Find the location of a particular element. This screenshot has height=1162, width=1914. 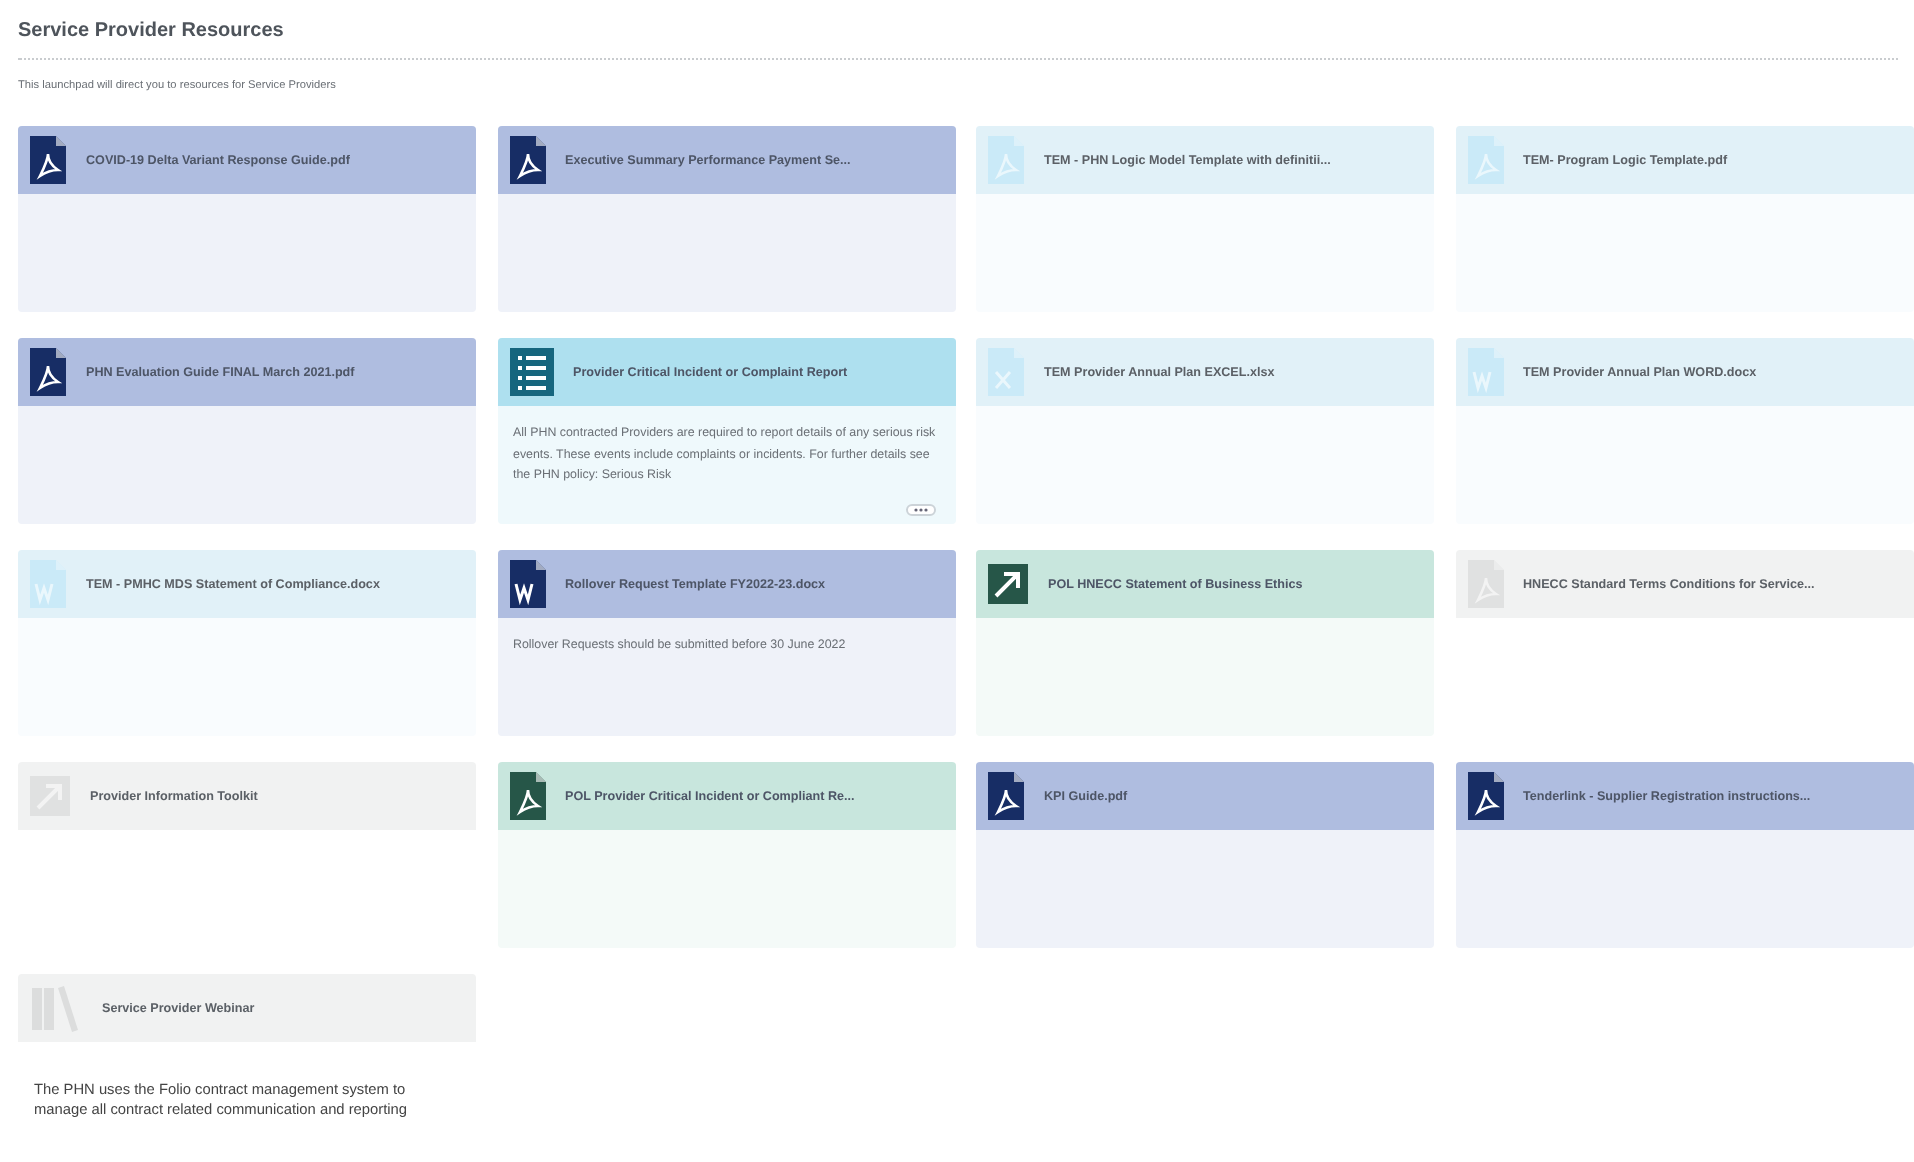

more-button is located at coordinates (920, 510).